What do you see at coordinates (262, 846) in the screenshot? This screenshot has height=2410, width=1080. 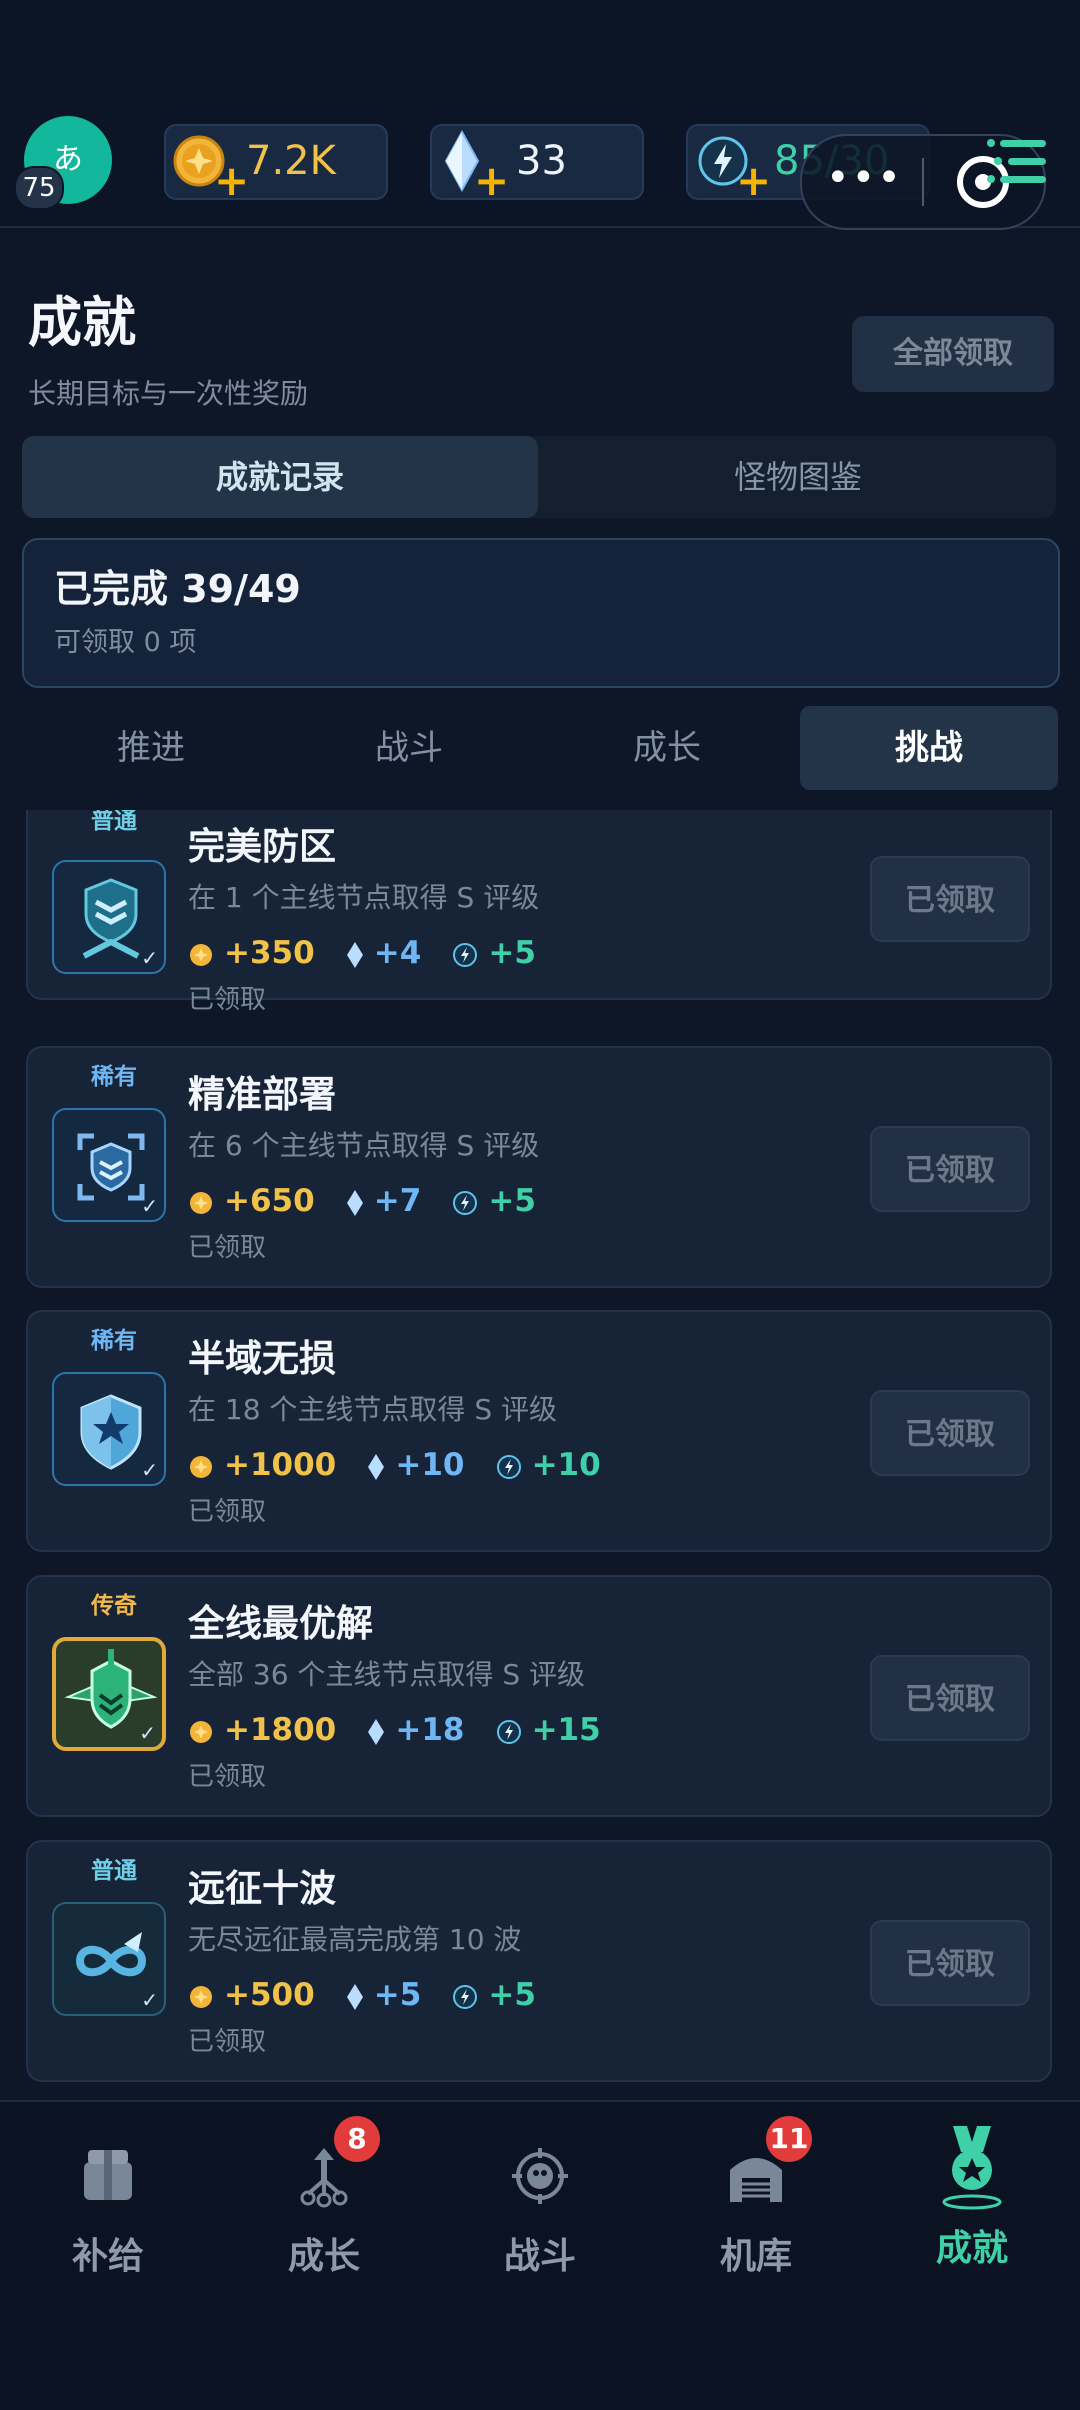 I see `achievement-title: 完美防区` at bounding box center [262, 846].